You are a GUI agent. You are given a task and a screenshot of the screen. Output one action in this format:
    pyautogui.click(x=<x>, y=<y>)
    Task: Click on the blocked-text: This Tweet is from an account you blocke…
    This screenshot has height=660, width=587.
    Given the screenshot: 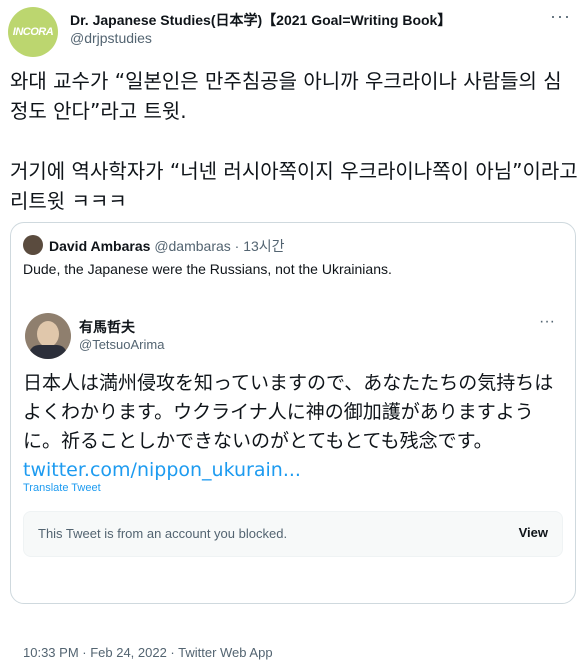 What is the action you would take?
    pyautogui.click(x=163, y=533)
    